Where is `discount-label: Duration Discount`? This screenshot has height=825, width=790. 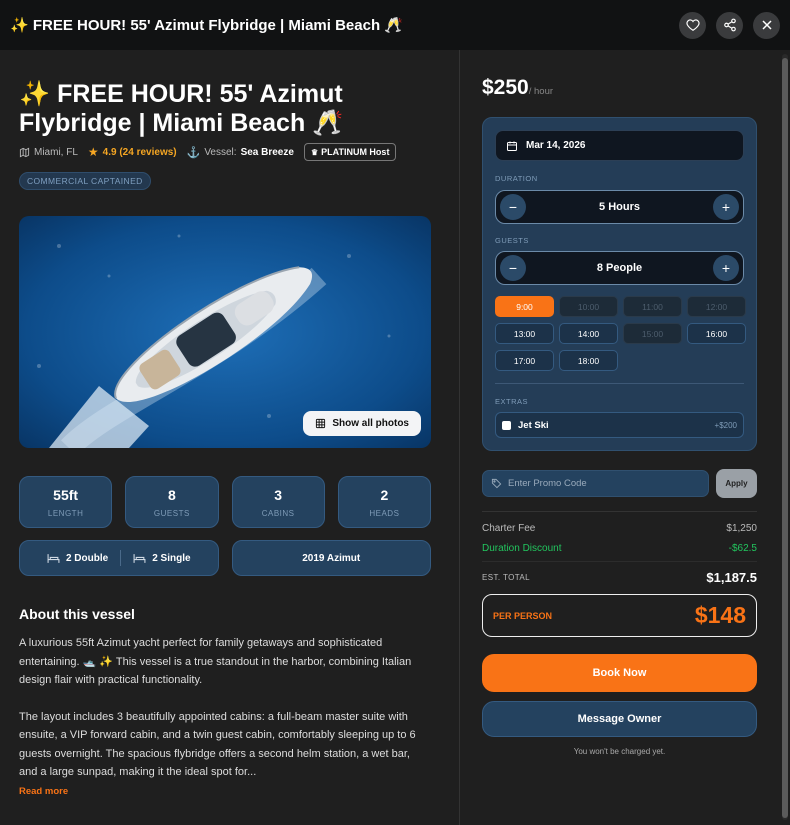
discount-label: Duration Discount is located at coordinates (522, 548).